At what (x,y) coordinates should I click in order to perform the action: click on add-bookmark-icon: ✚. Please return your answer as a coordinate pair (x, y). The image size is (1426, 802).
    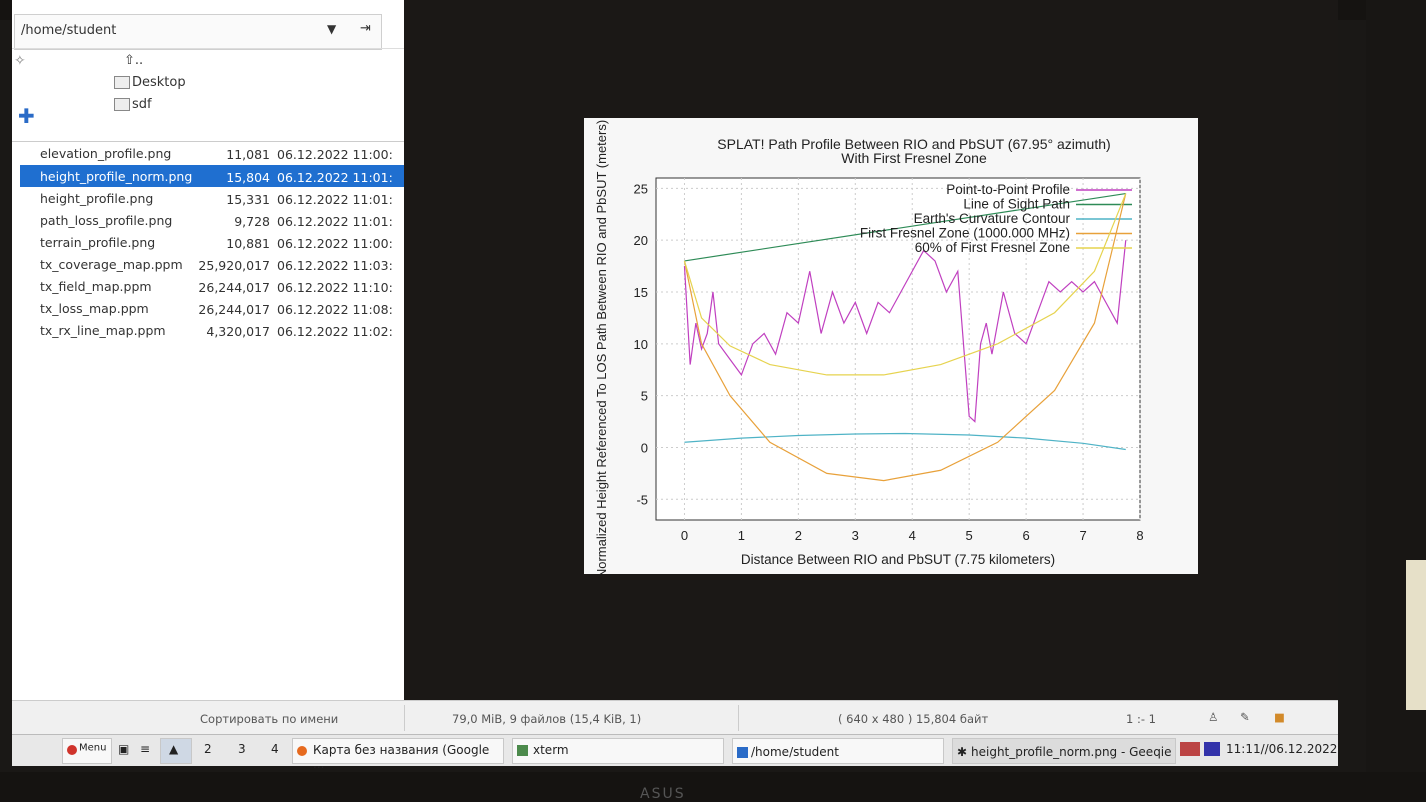
    Looking at the image, I should click on (26, 116).